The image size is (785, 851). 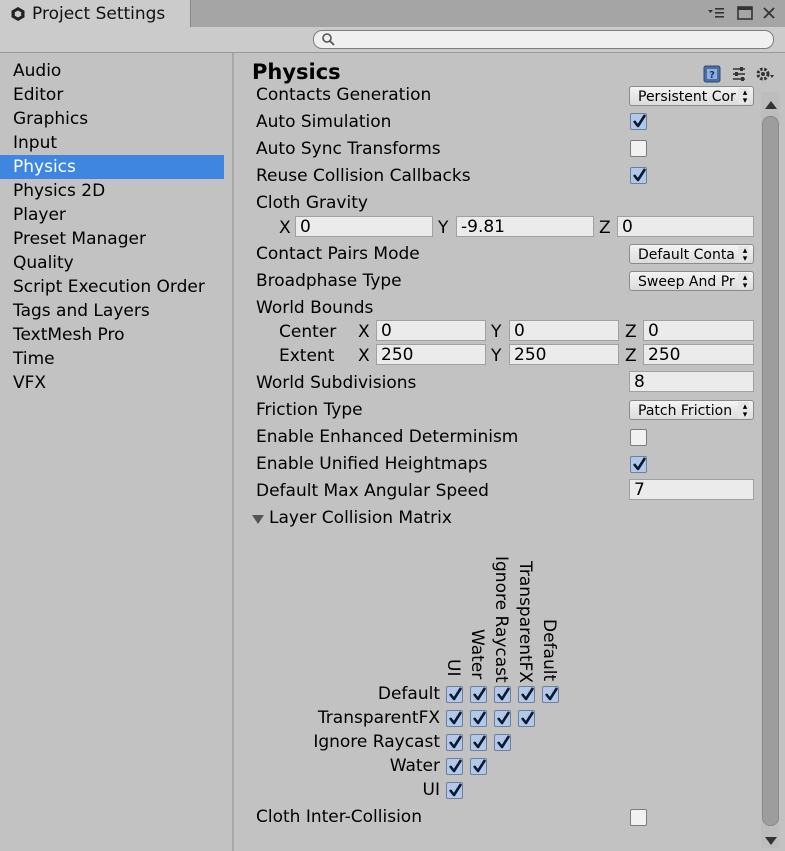 What do you see at coordinates (112, 191) in the screenshot?
I see `sidebar-item-physics-2d: Physics 2D` at bounding box center [112, 191].